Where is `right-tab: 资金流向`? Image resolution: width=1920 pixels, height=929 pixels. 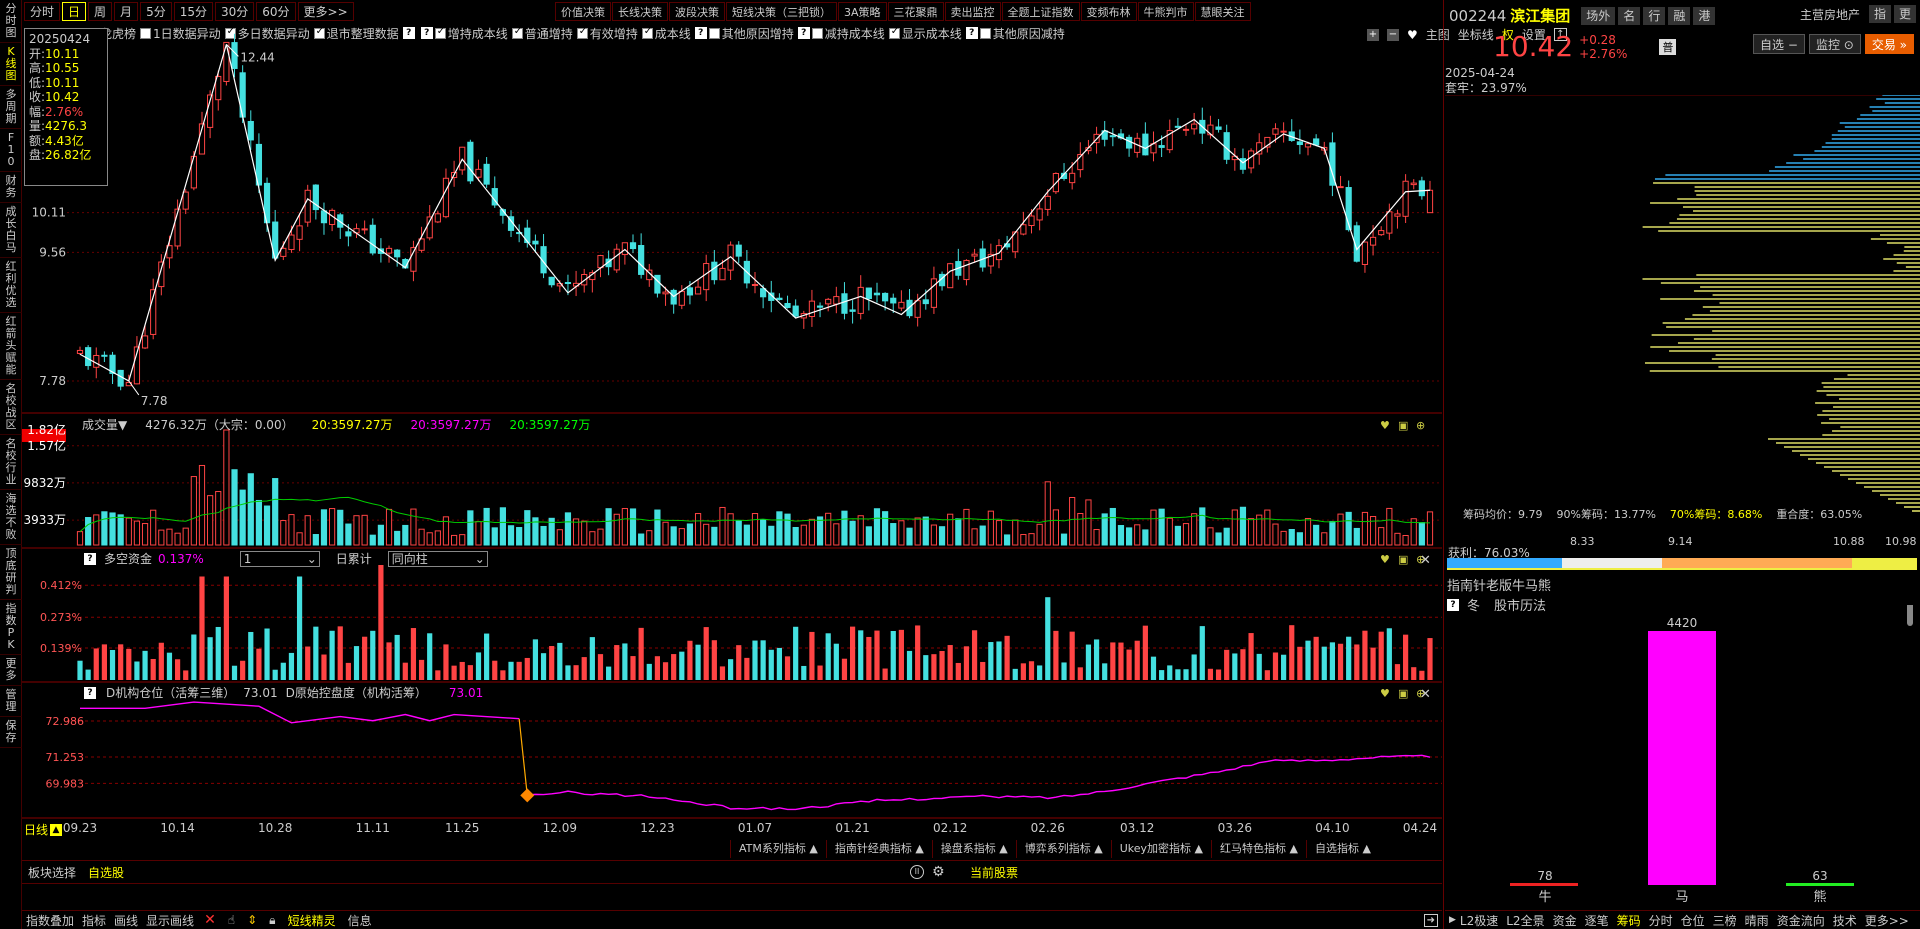 right-tab: 资金流向 is located at coordinates (1801, 920).